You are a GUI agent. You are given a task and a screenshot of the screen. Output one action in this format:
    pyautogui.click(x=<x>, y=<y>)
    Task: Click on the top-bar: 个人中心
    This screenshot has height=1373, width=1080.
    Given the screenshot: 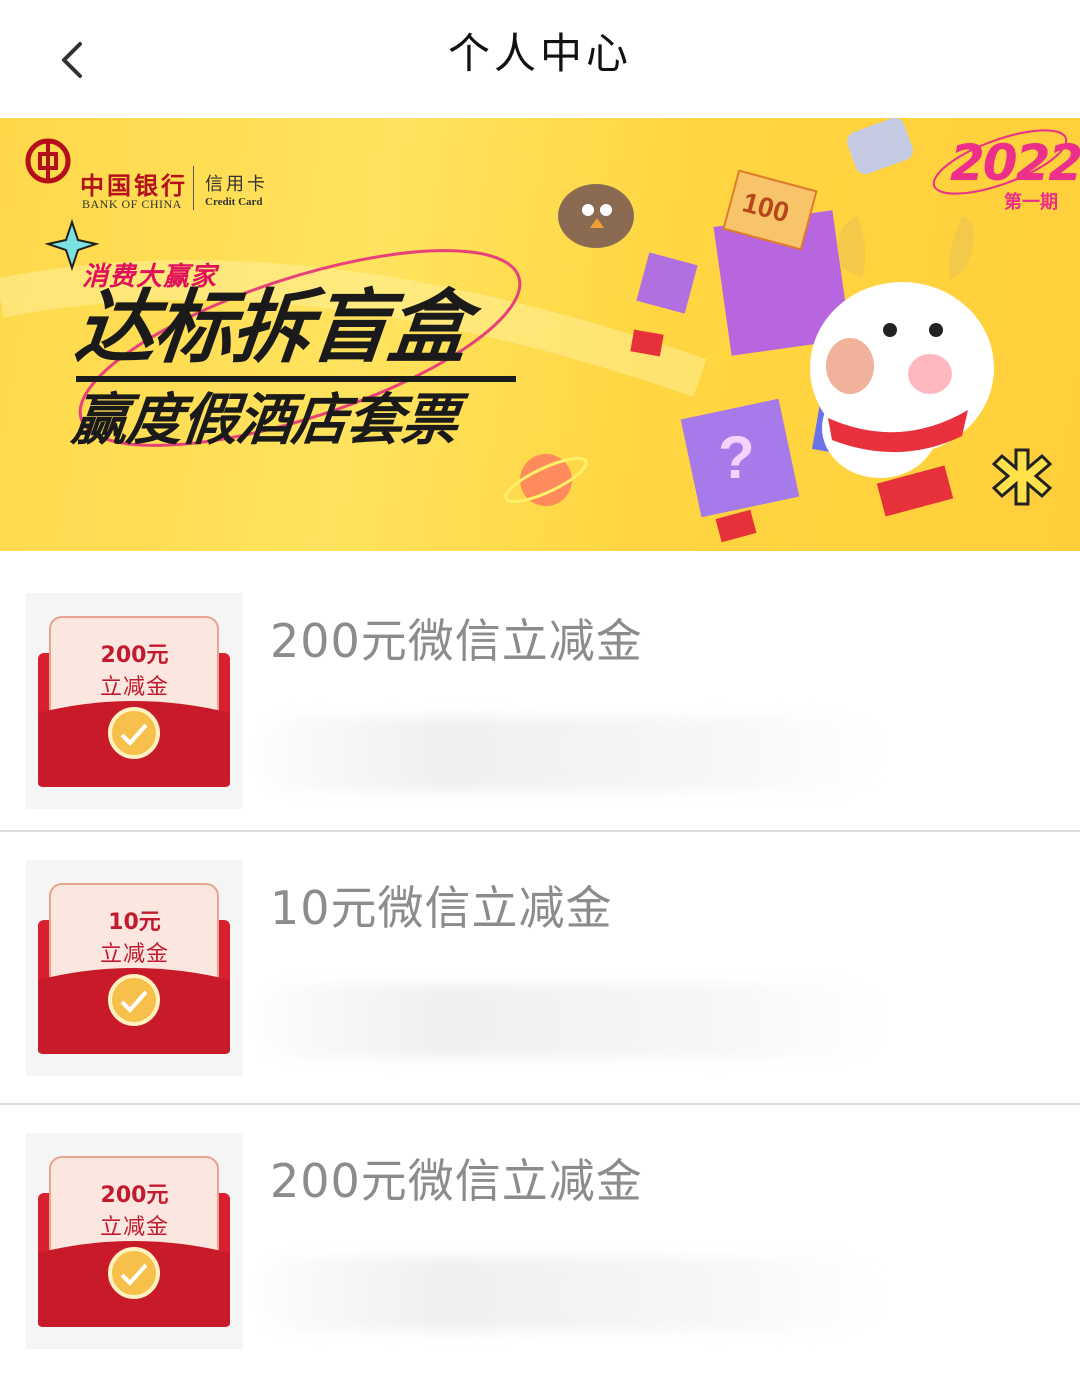 What is the action you would take?
    pyautogui.click(x=540, y=59)
    